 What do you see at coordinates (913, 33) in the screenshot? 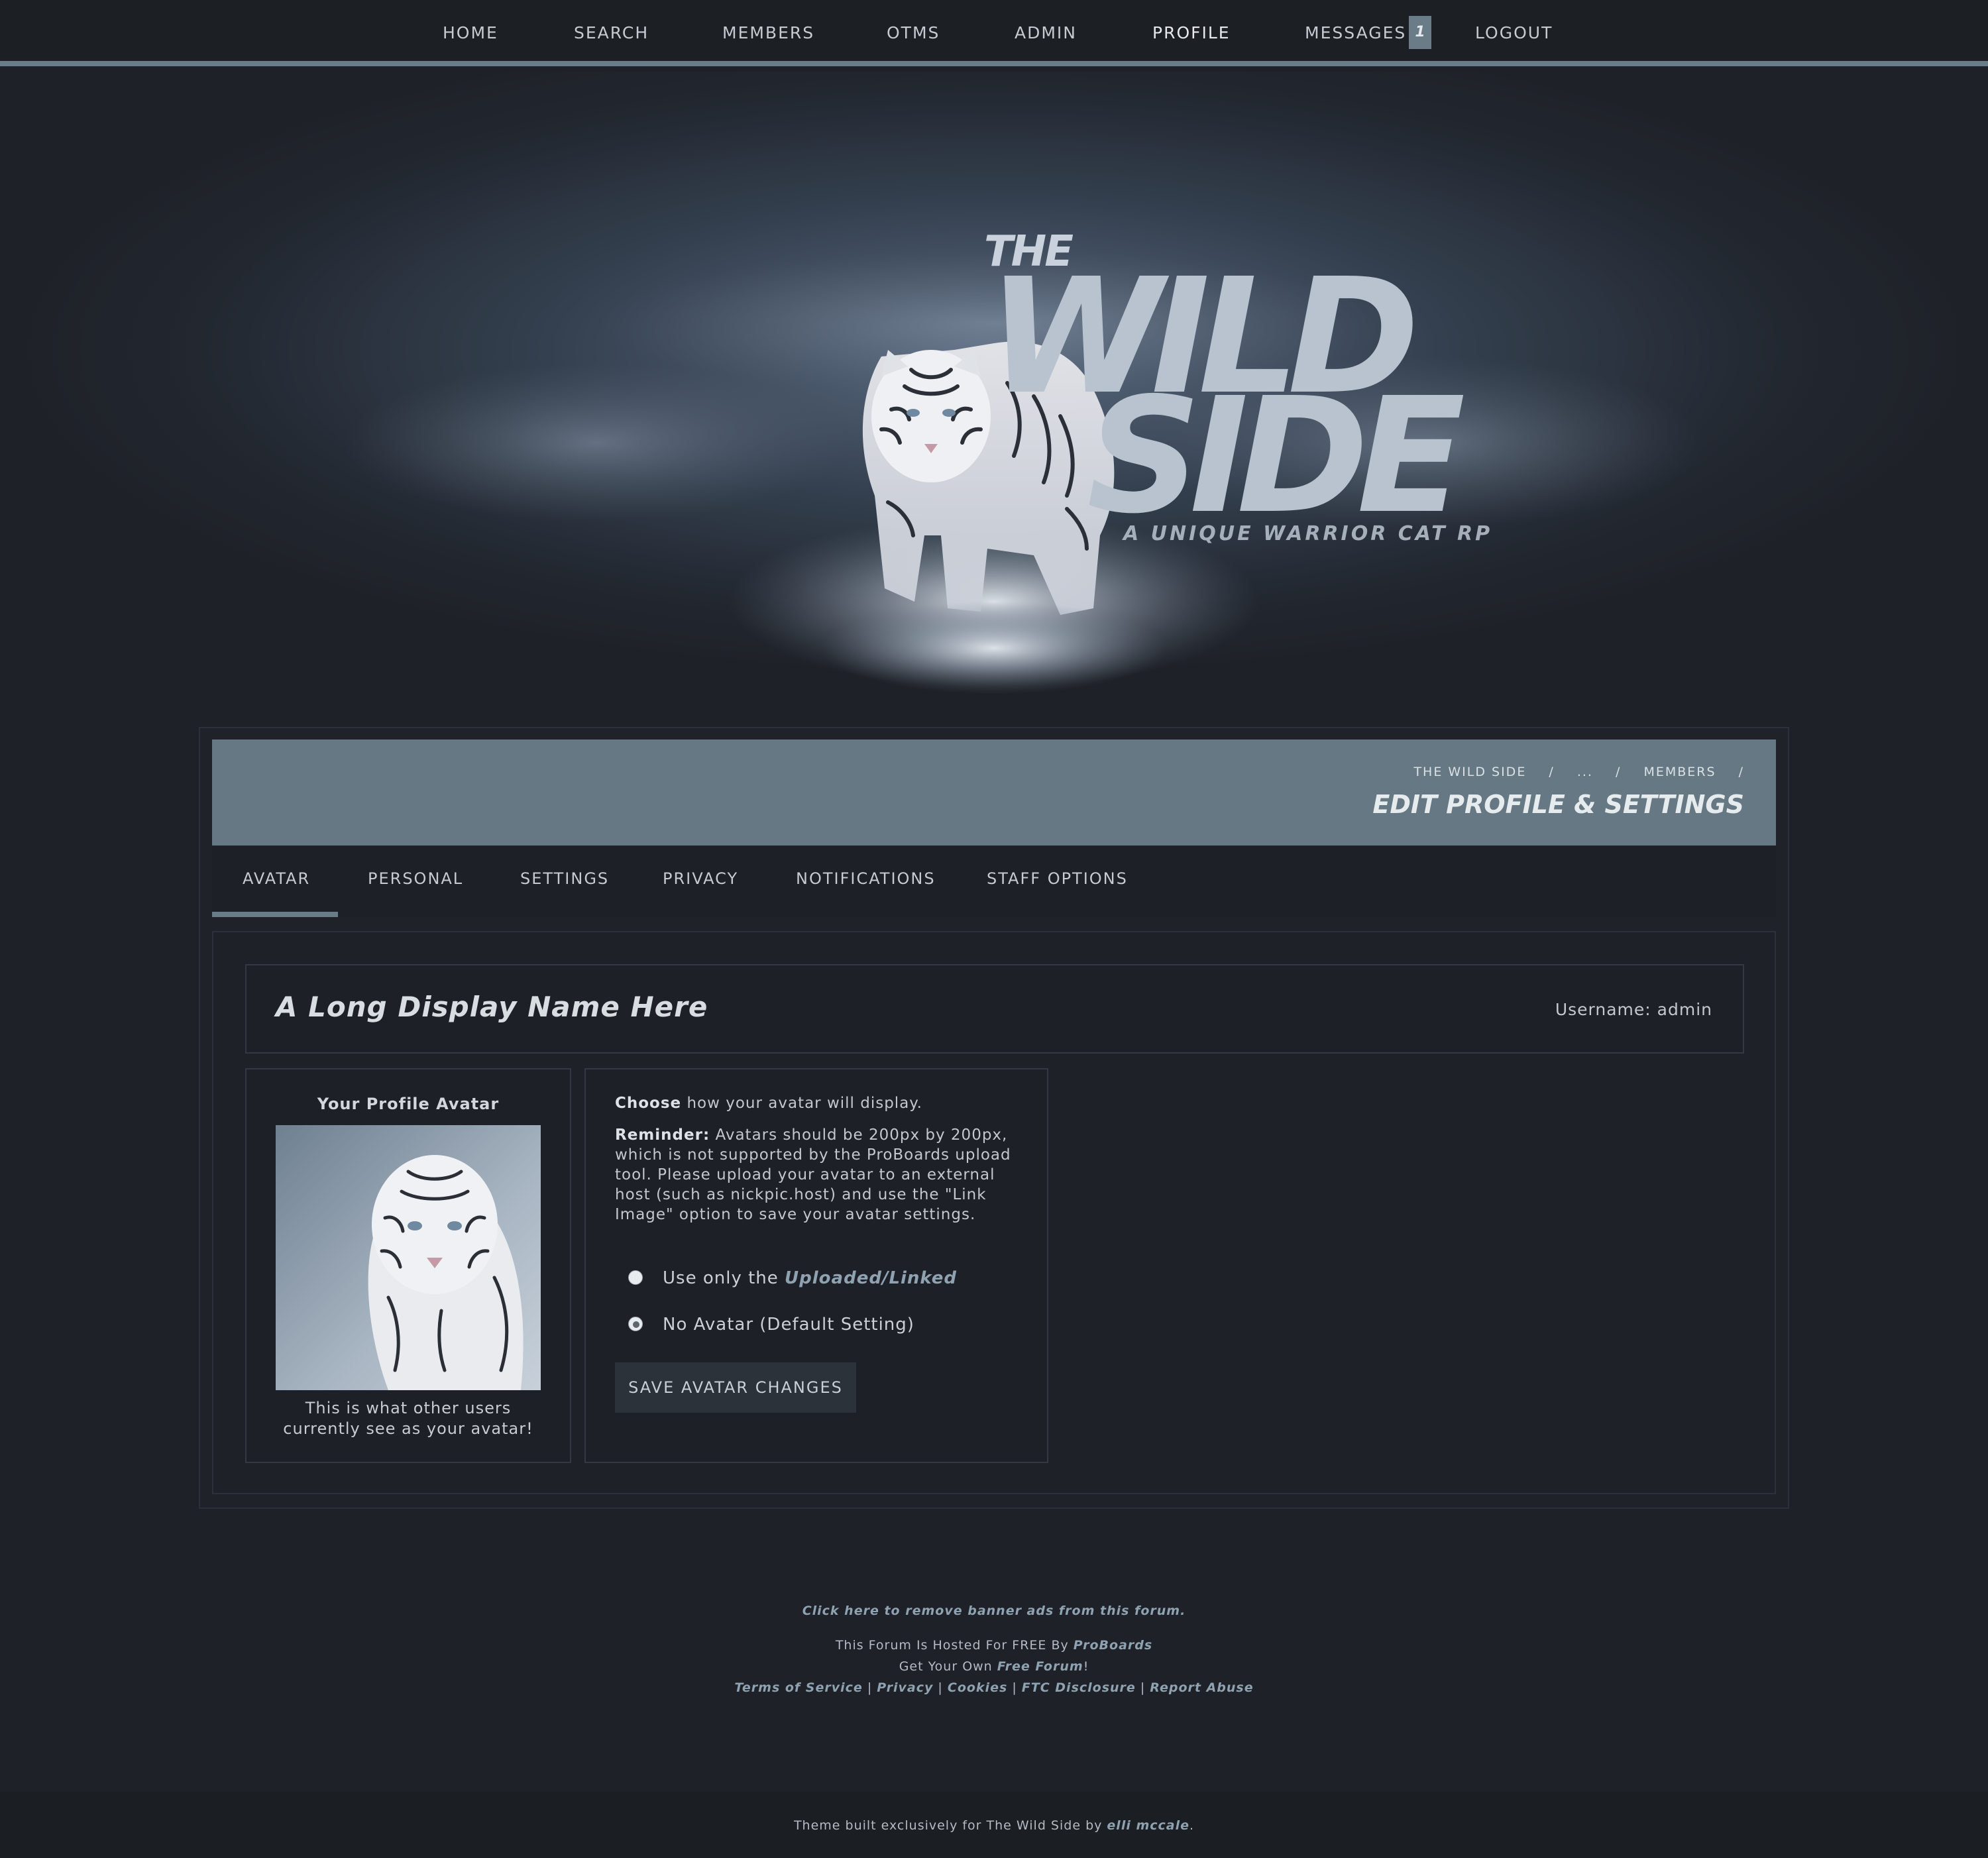
I see `nav-otms: OTMS` at bounding box center [913, 33].